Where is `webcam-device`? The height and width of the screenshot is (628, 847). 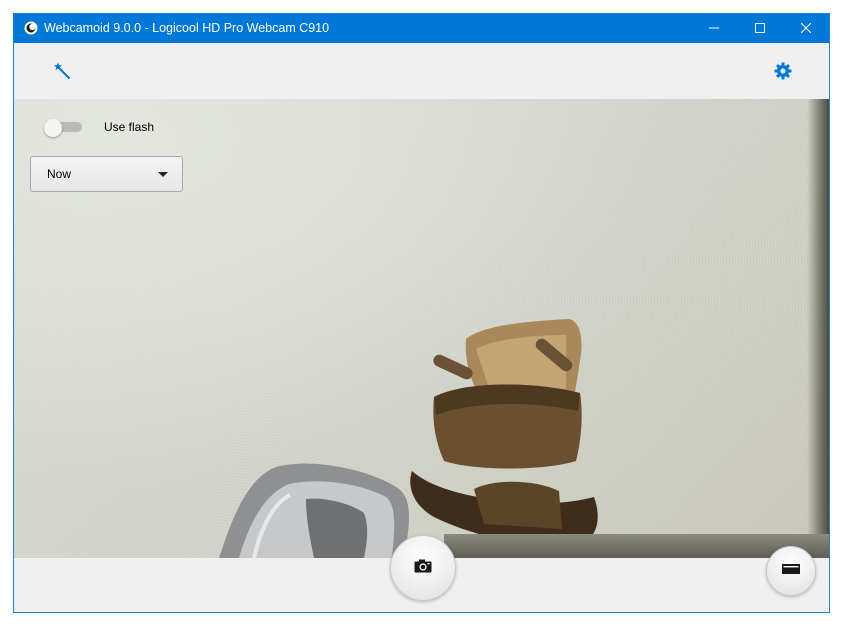 webcam-device is located at coordinates (314, 510).